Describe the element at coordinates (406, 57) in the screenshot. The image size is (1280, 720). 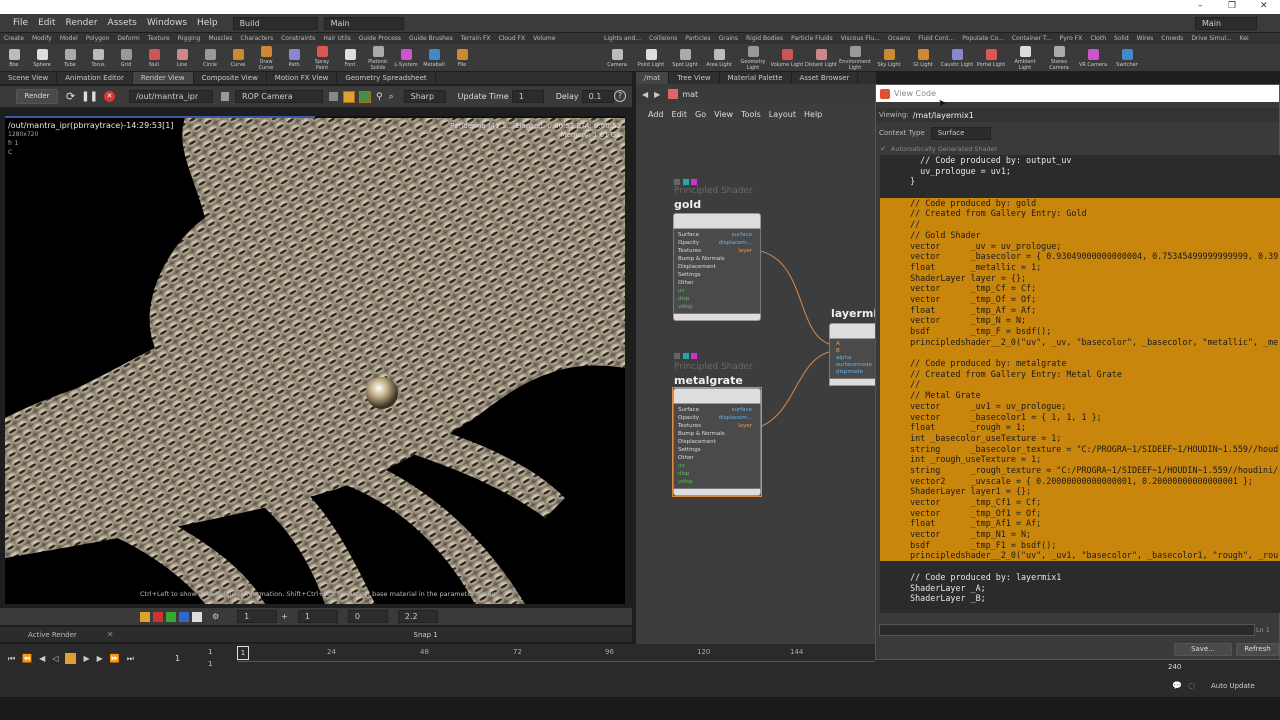
I see `shelf-tool-l-system: L-System` at that location.